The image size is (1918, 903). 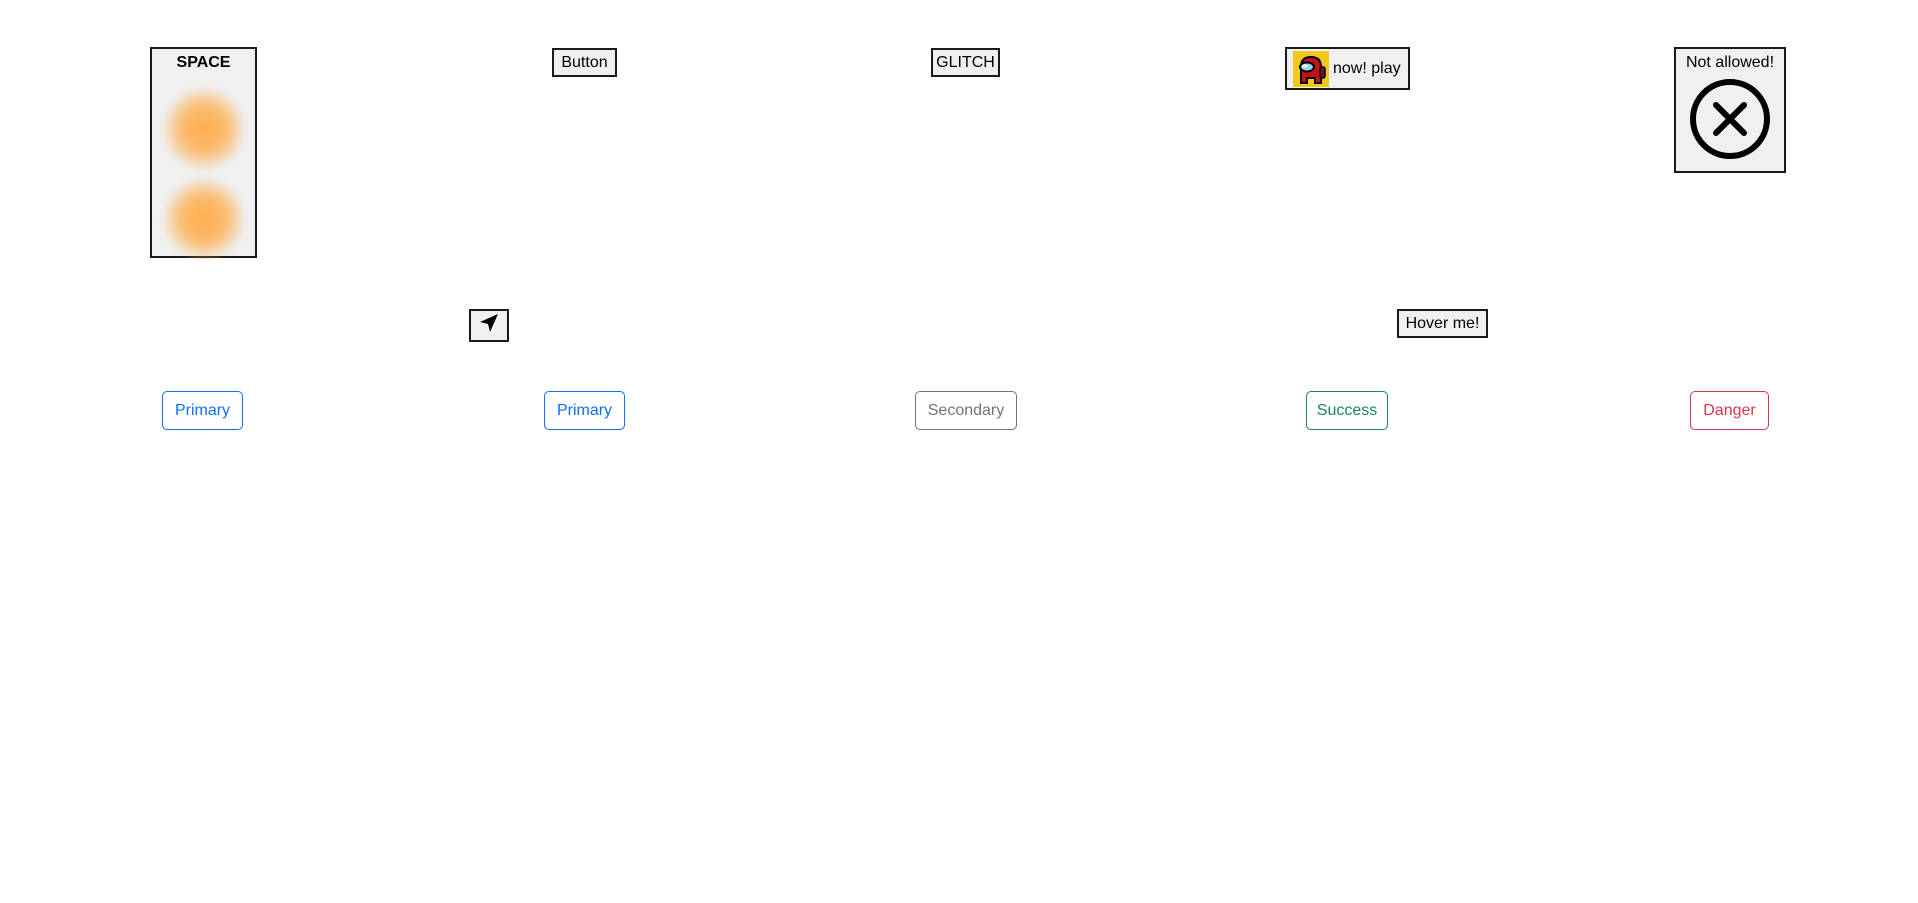 I want to click on glitch-button: GLITCH, so click(x=965, y=62).